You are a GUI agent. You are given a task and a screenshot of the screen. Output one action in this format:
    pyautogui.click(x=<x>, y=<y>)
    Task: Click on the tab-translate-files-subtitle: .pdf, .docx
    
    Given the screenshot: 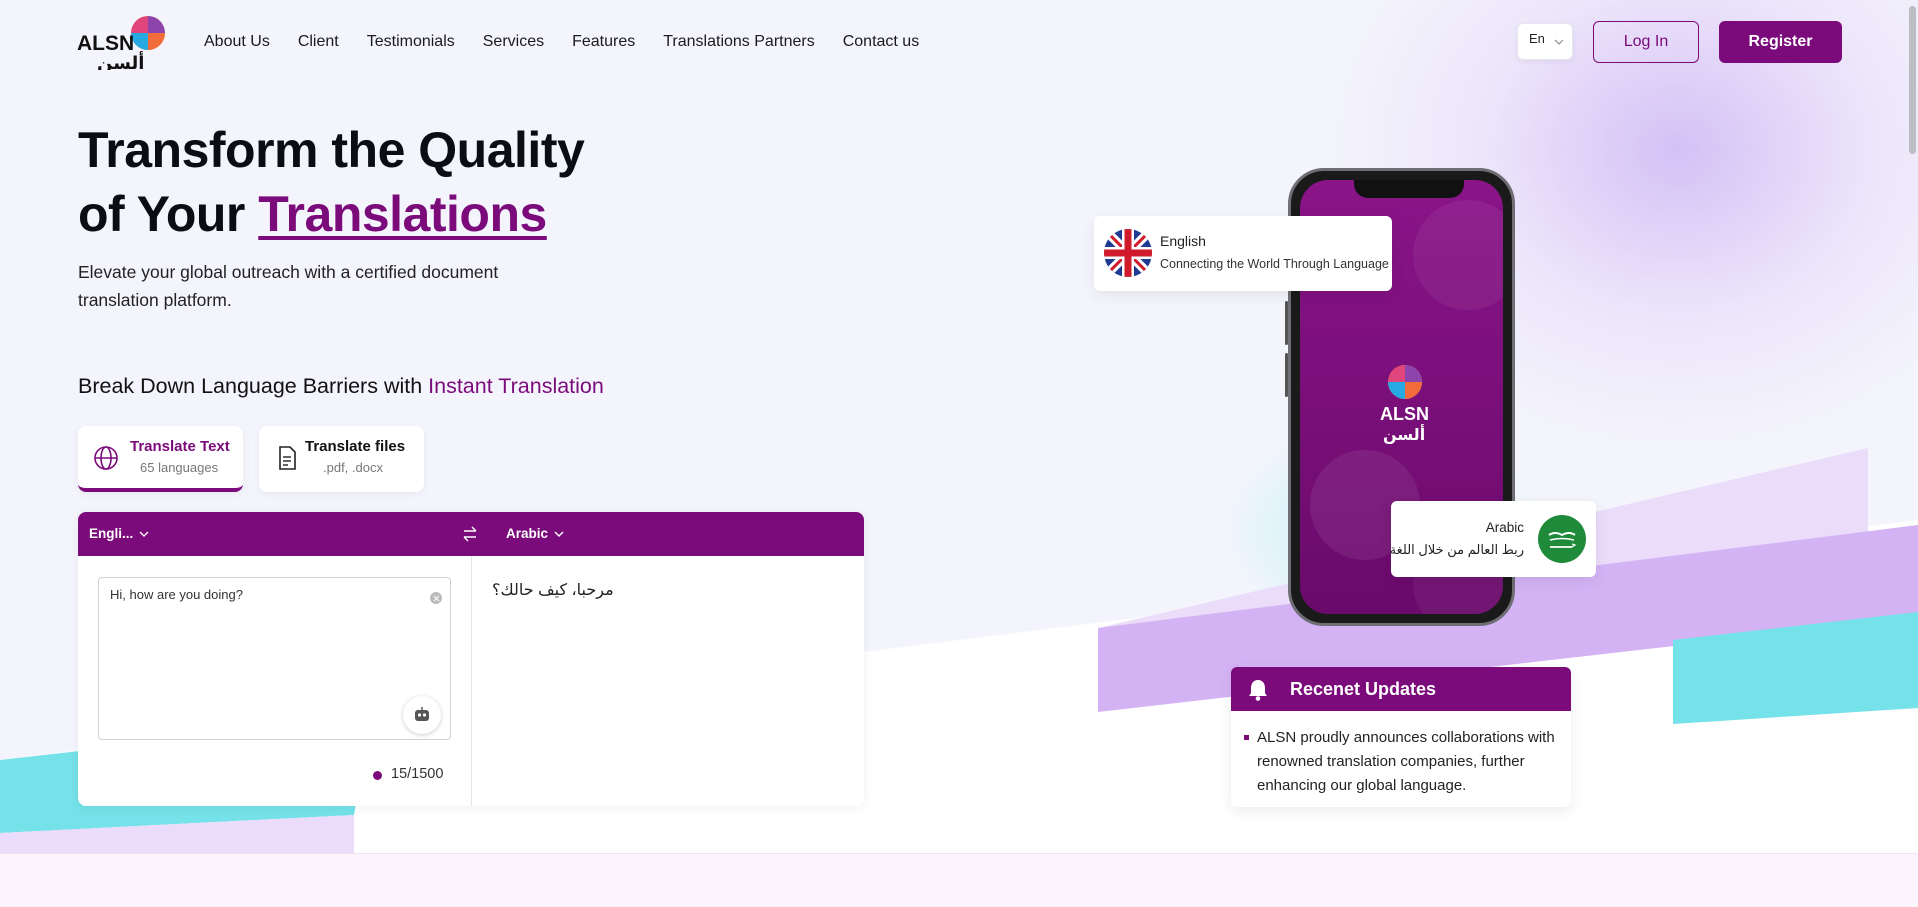 What is the action you would take?
    pyautogui.click(x=353, y=467)
    